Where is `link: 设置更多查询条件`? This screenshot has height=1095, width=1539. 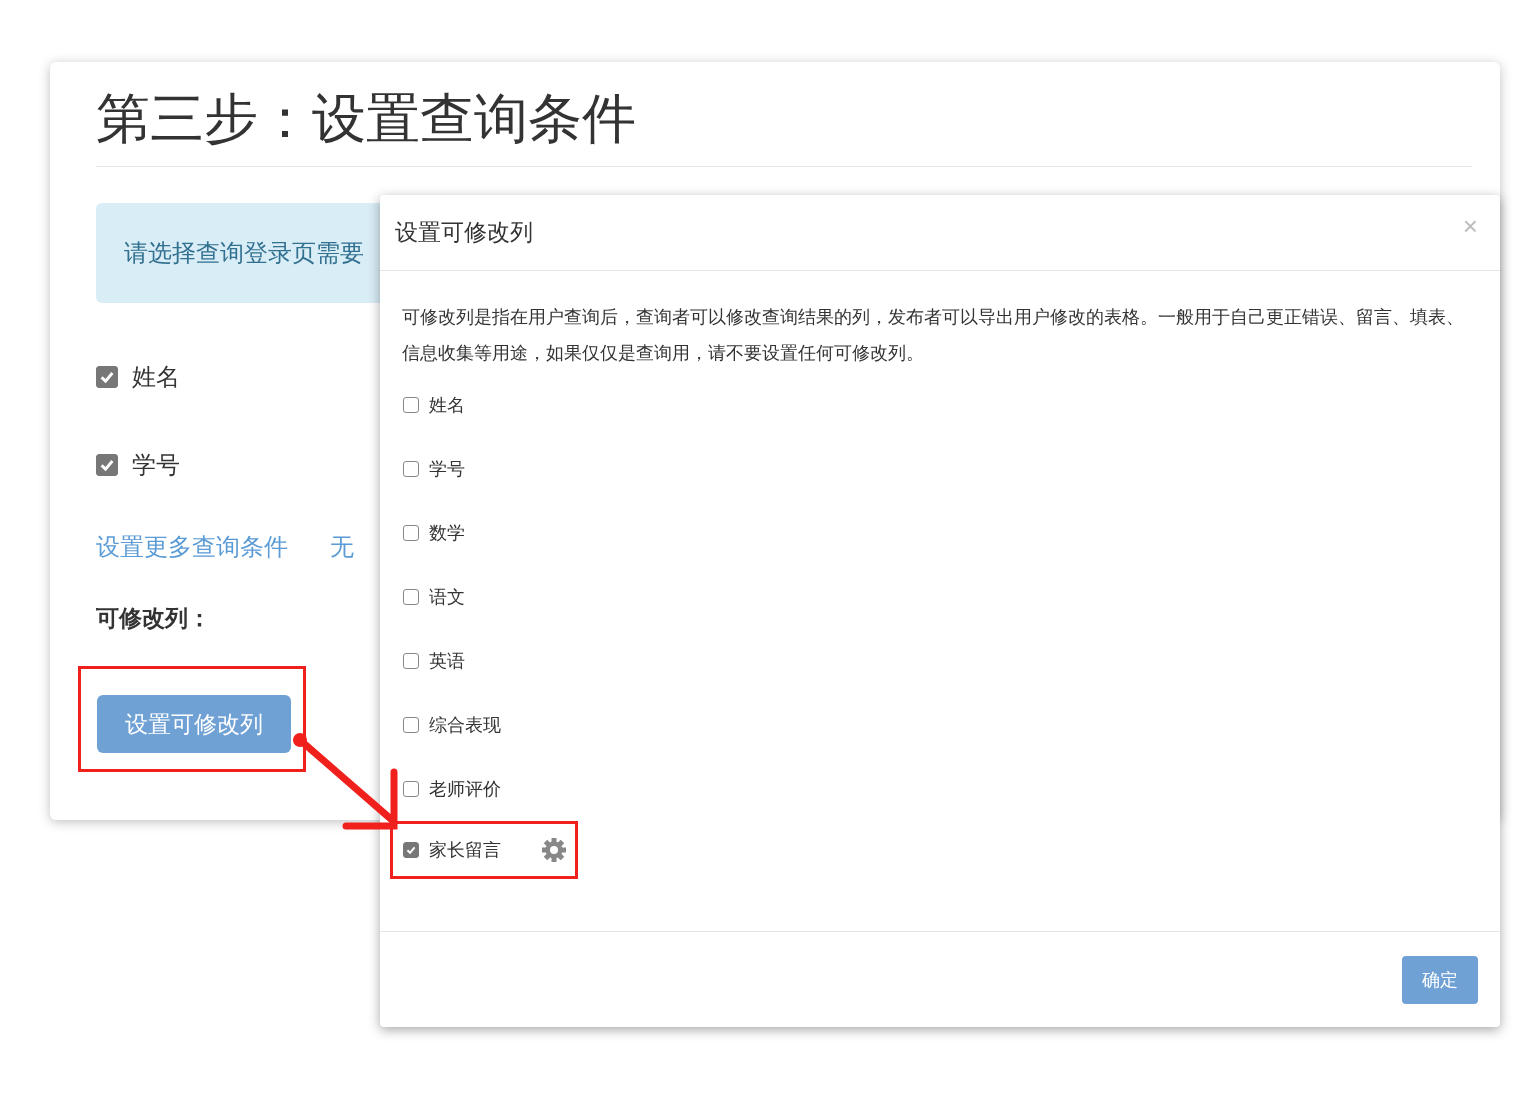 link: 设置更多查询条件 is located at coordinates (192, 547).